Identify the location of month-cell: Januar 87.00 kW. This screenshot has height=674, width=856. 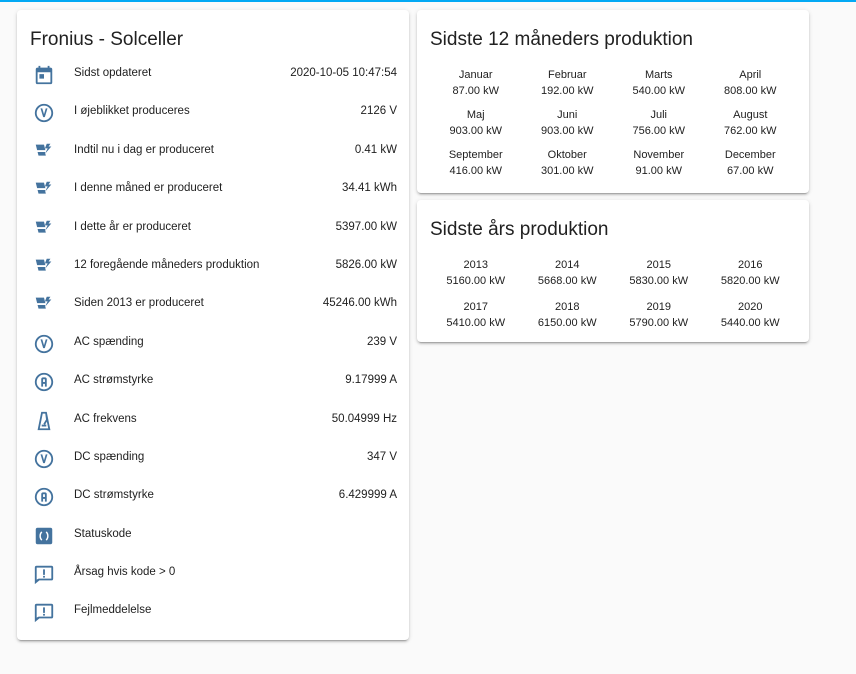
(476, 83).